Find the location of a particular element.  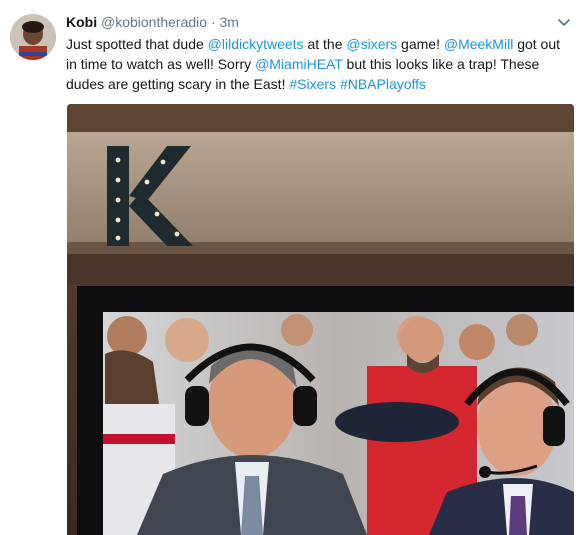

text-segment: game! is located at coordinates (420, 44).